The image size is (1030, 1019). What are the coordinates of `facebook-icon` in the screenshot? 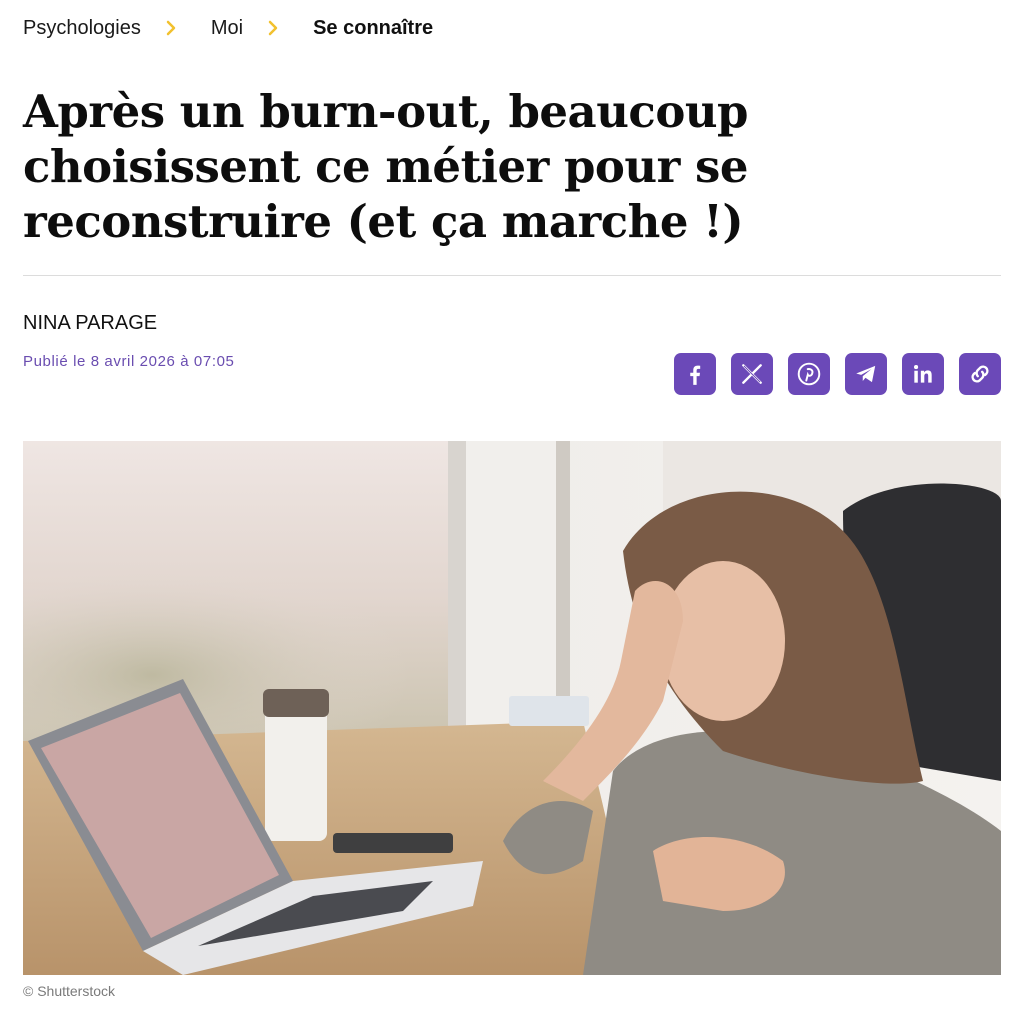 It's located at (695, 375).